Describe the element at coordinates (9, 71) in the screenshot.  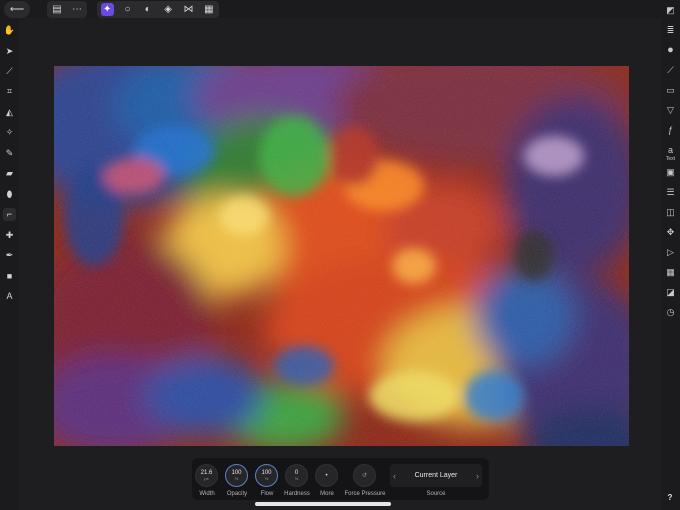
I see `color-picker-icon: ⟋` at that location.